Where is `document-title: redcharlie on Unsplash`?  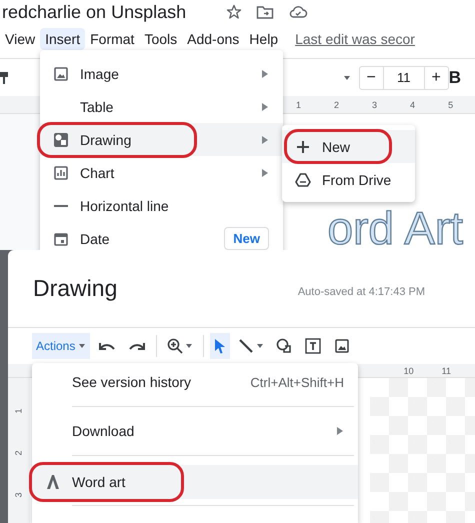 document-title: redcharlie on Unsplash is located at coordinates (94, 12).